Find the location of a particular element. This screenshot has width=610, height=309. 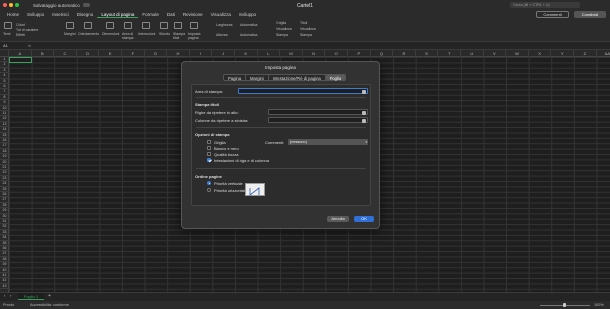

accessibility-status: Accessibilità: conforme is located at coordinates (49, 305).